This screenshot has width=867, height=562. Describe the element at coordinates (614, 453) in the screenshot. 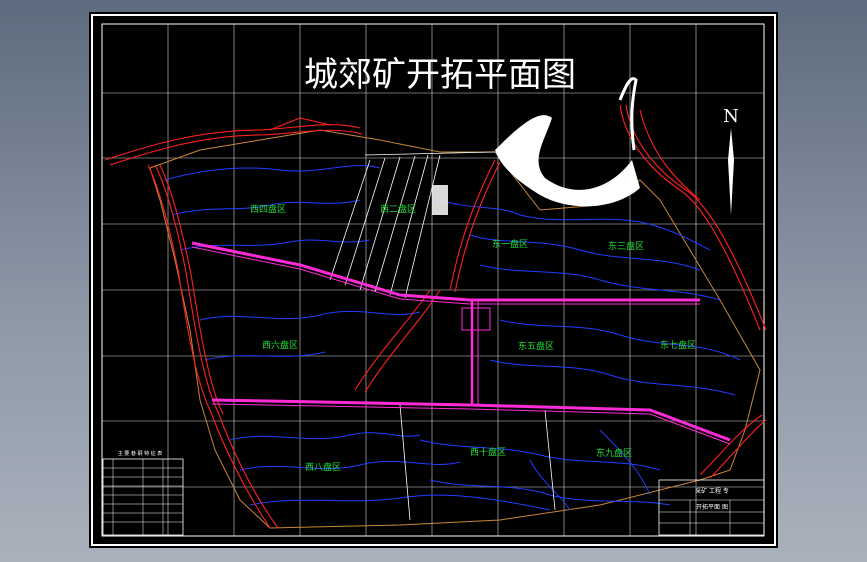

I see `panel-label: 东九盘区` at that location.